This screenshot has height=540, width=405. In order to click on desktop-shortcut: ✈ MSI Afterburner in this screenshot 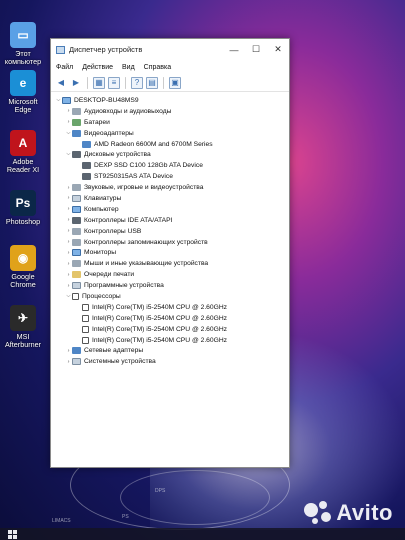, I will do `click(23, 327)`.